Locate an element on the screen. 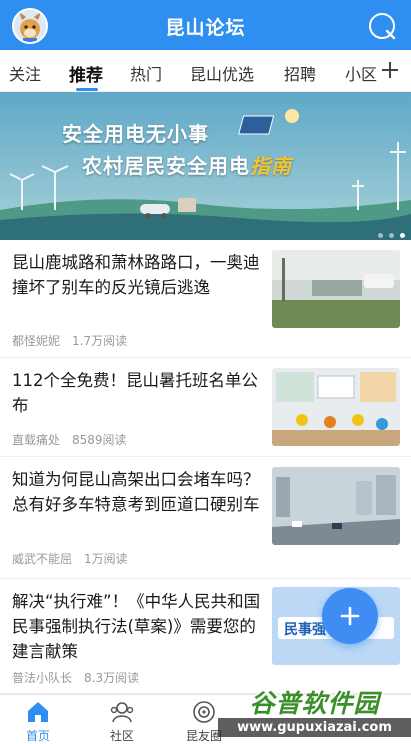 This screenshot has height=744, width=411. article-author: 直载痛处 is located at coordinates (36, 440).